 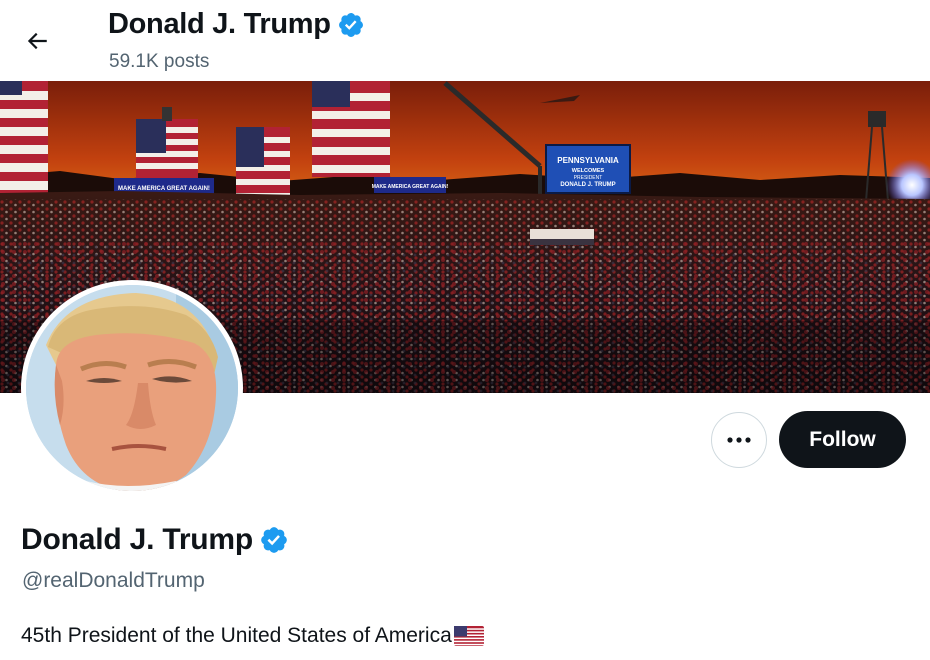 I want to click on more-dots-icon, so click(x=739, y=440).